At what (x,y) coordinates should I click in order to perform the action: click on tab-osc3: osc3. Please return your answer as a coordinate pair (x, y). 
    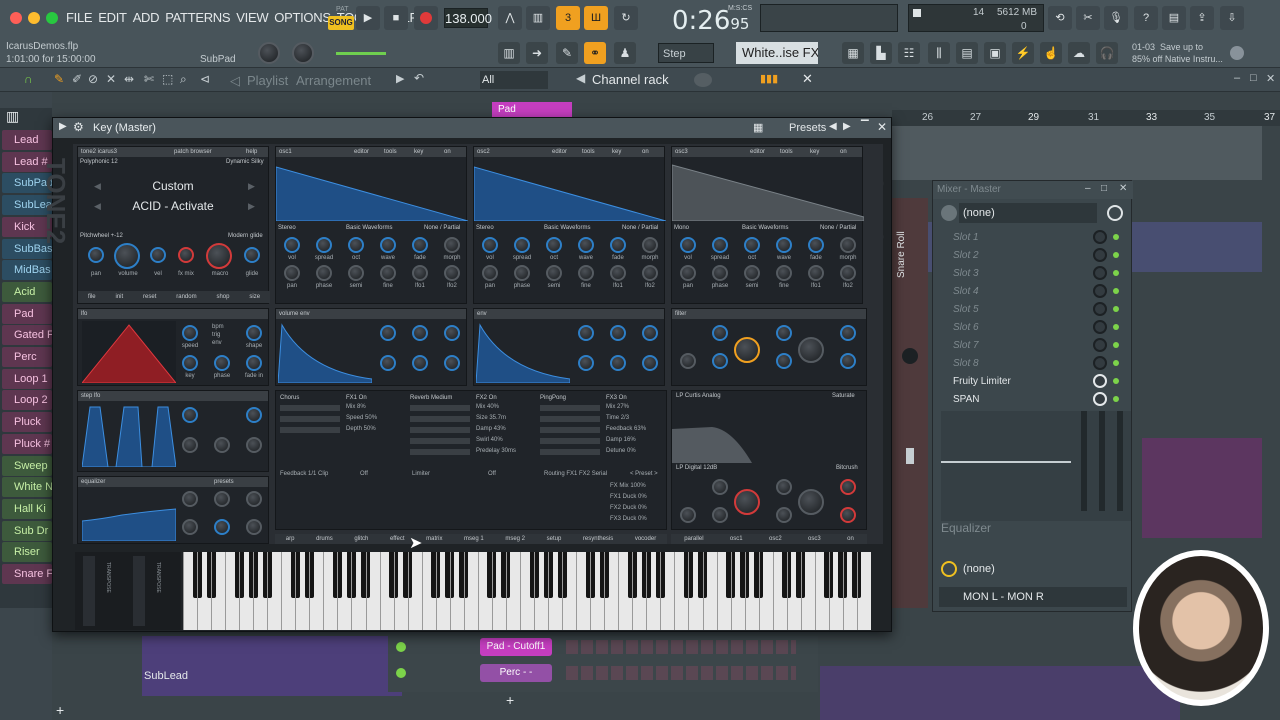
    Looking at the image, I should click on (814, 539).